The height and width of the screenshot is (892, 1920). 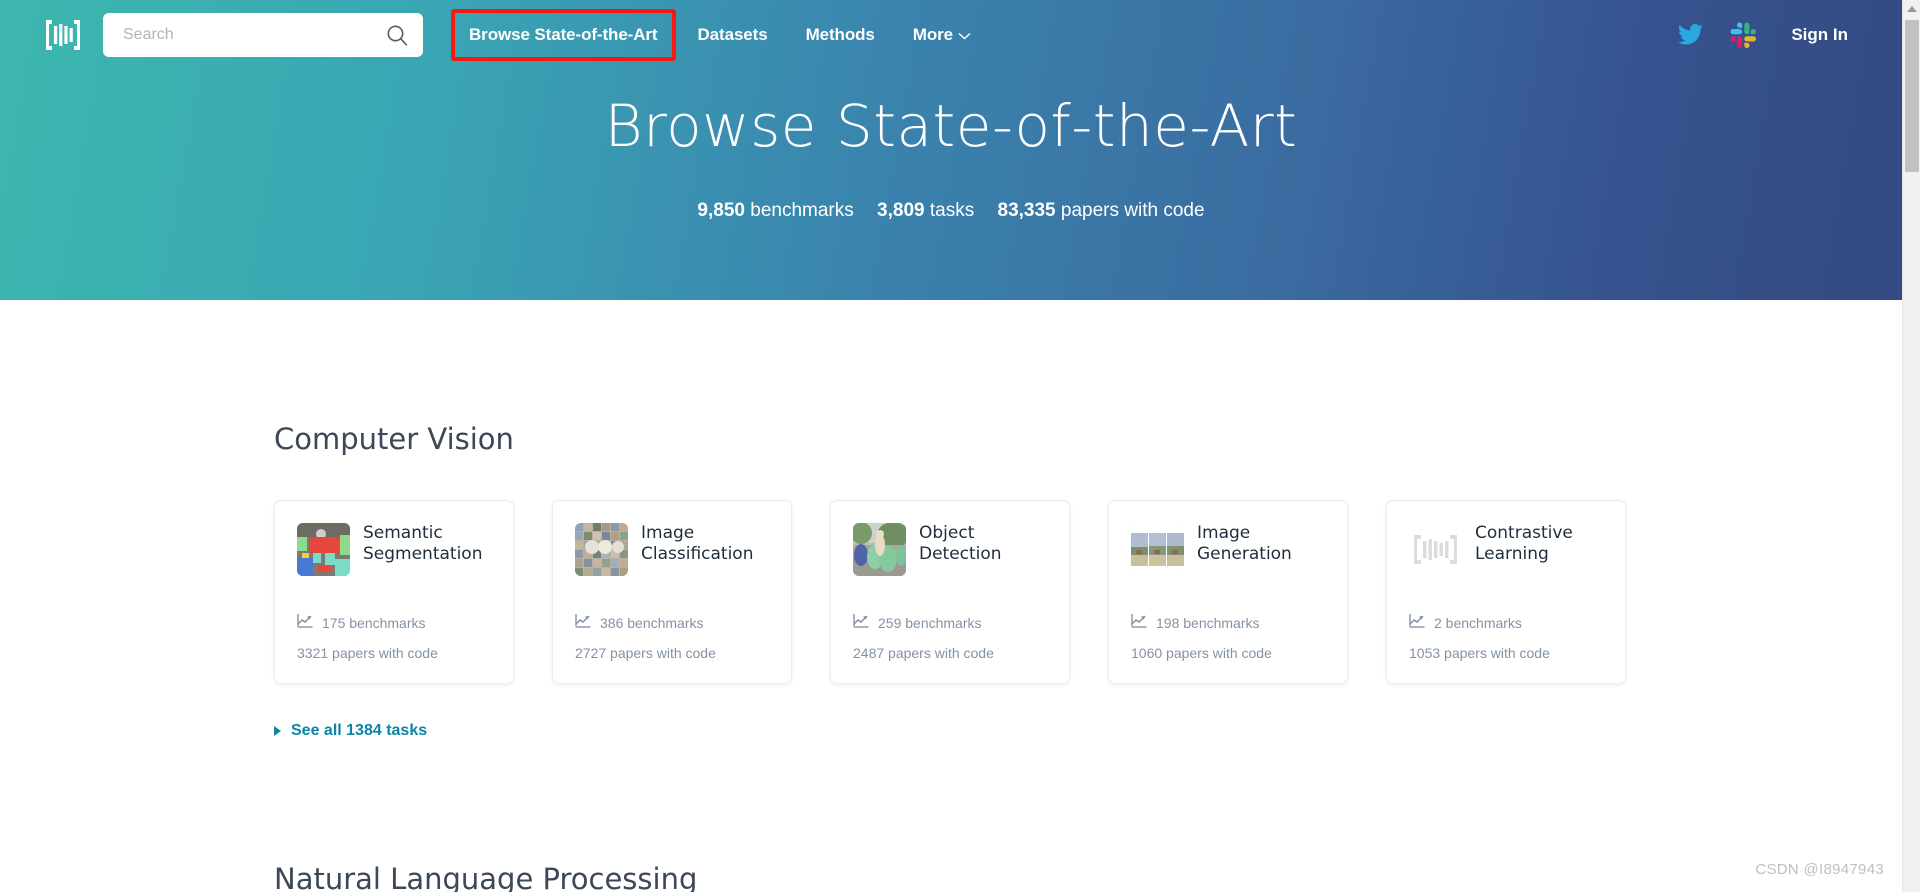 I want to click on triangle-right-icon, so click(x=277, y=731).